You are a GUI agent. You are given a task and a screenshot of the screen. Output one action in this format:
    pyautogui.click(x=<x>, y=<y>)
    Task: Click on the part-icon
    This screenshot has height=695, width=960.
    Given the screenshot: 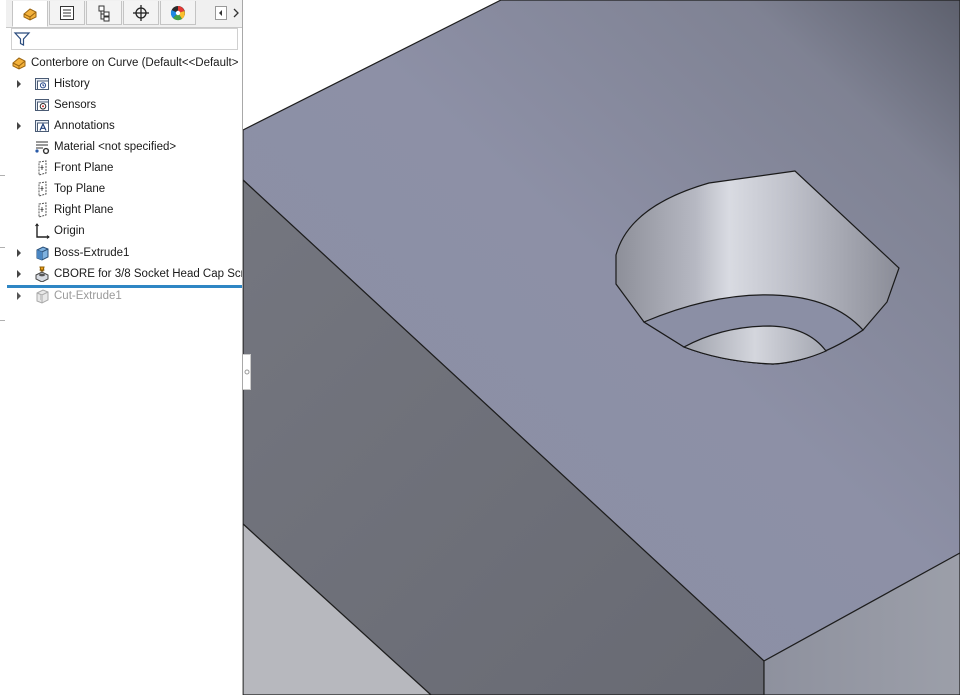 What is the action you would take?
    pyautogui.click(x=18, y=63)
    